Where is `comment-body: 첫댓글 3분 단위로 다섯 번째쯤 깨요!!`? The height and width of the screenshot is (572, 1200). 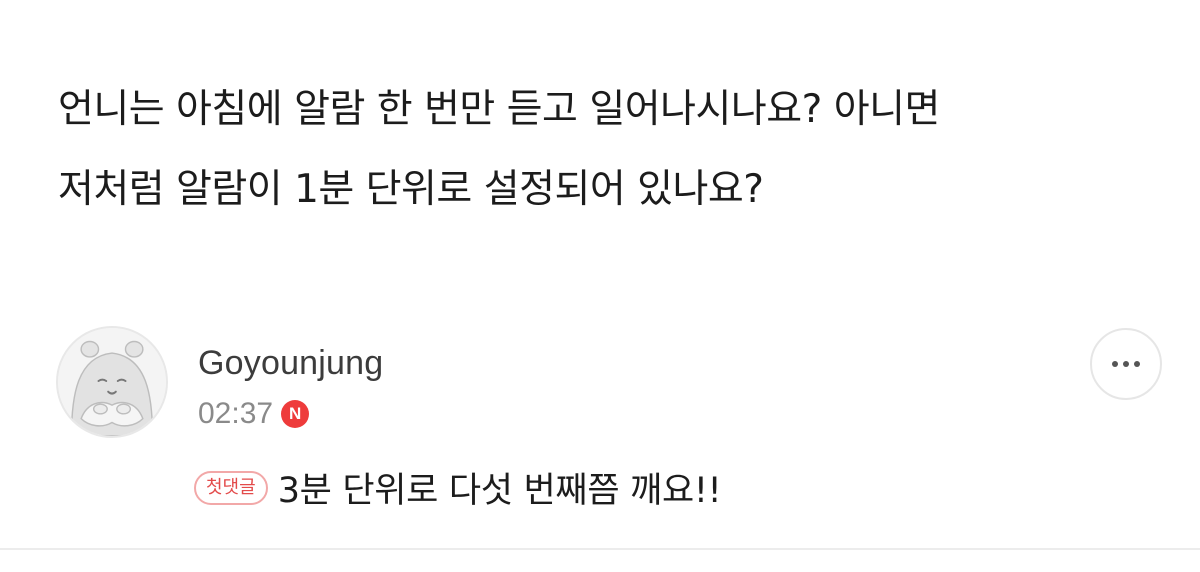 comment-body: 첫댓글 3분 단위로 다섯 번째쯤 깨요!! is located at coordinates (458, 487).